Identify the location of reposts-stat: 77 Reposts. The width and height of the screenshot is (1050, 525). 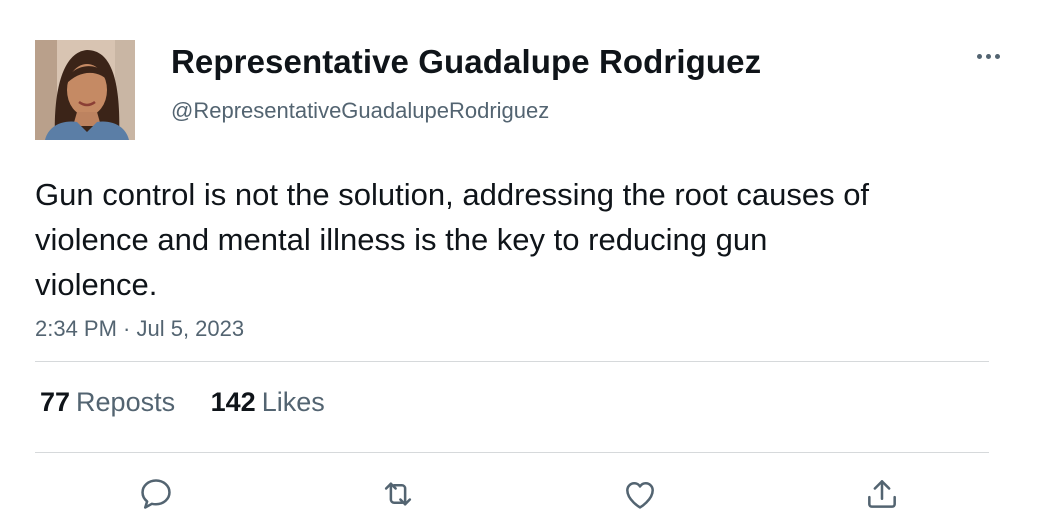
(107, 402).